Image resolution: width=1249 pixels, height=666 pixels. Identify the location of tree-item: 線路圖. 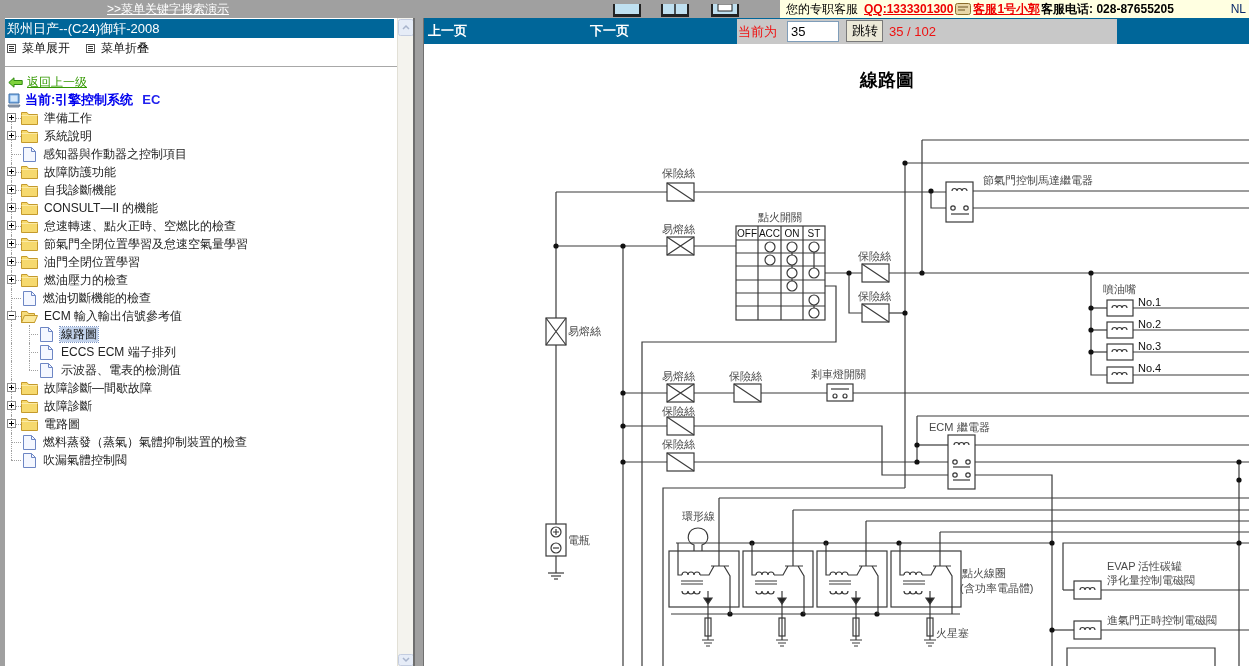
(79, 334).